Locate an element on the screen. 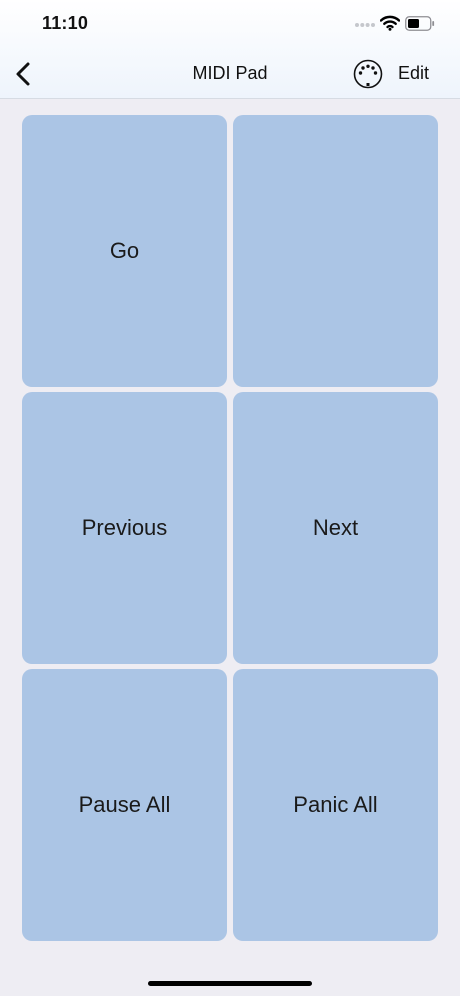 The width and height of the screenshot is (460, 996). navigation-bar: MIDI Pad Edit is located at coordinates (230, 74).